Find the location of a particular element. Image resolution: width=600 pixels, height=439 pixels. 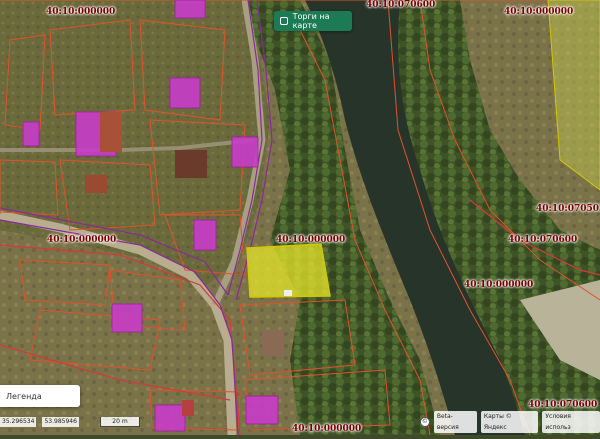

maps-attribution: Карты © Яндекс is located at coordinates (509, 421).